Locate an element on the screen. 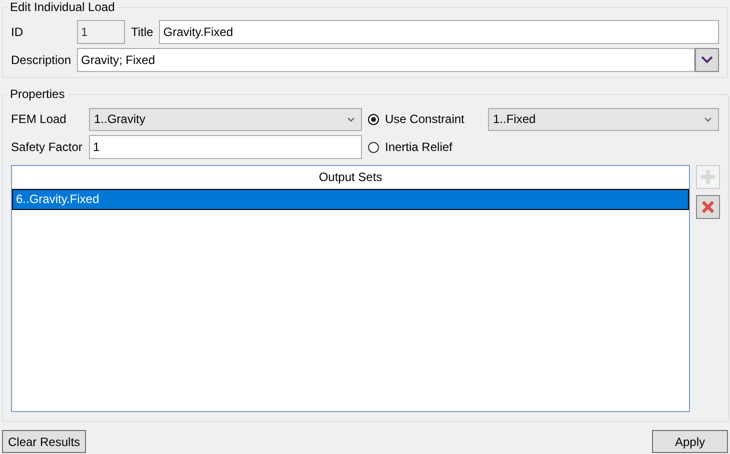 This screenshot has width=730, height=454. field-label: Title is located at coordinates (142, 32).